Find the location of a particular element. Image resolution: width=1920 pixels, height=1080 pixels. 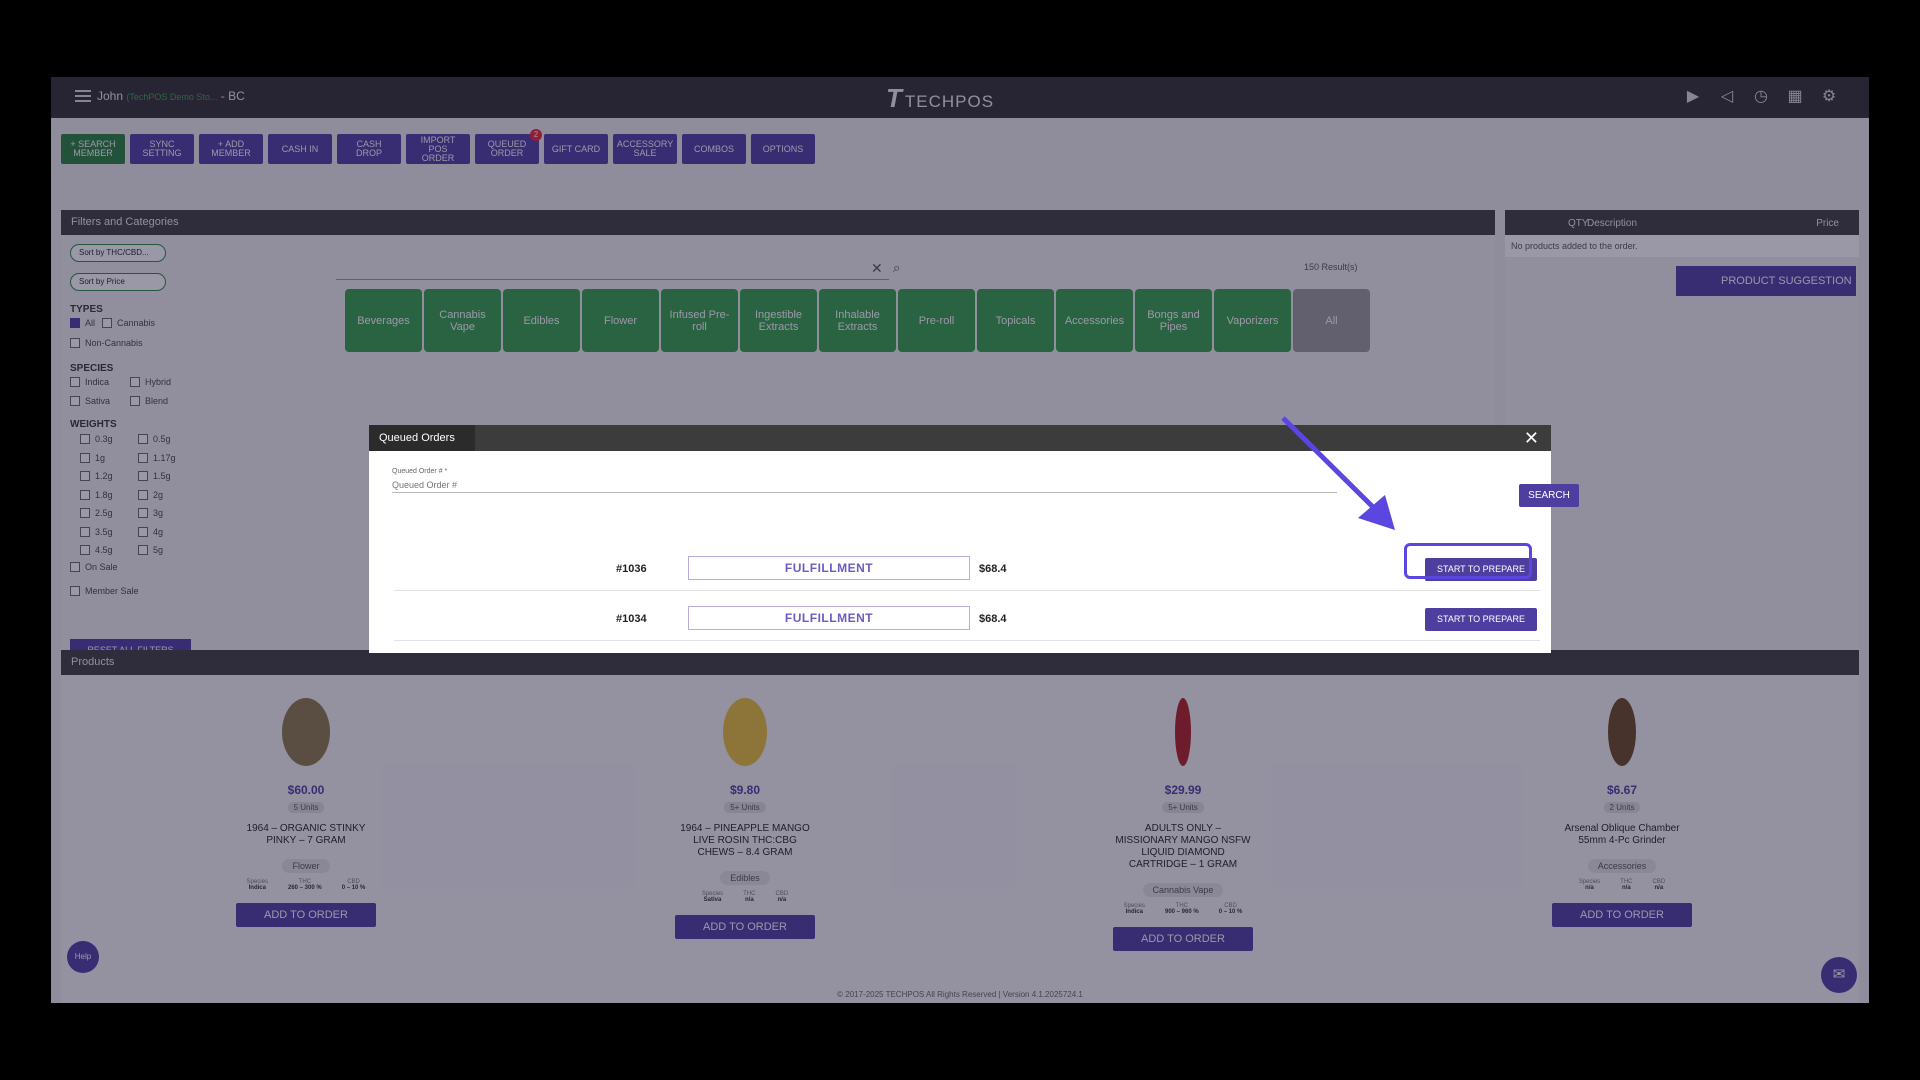

modal-header: Queued Orders ✕ is located at coordinates (960, 438).